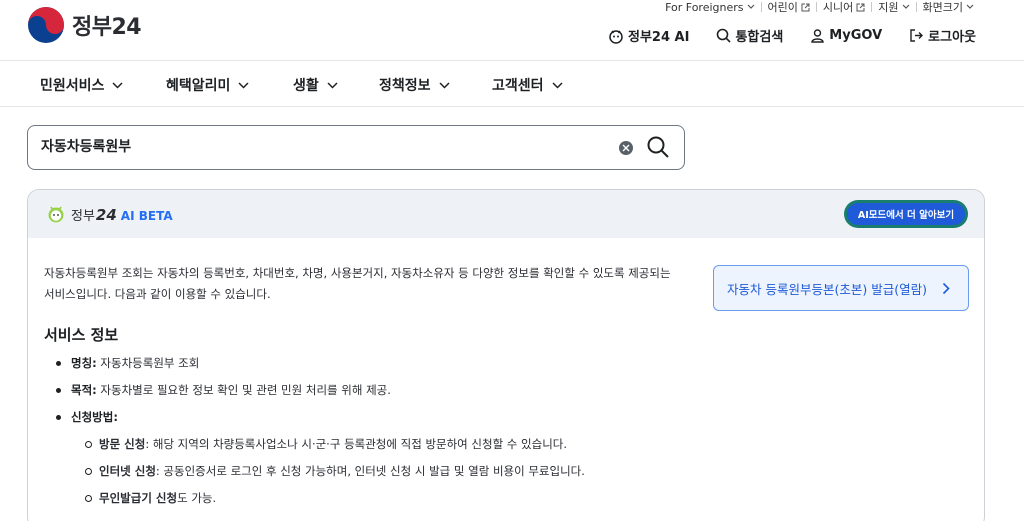 Image resolution: width=1024 pixels, height=521 pixels. I want to click on list-item: 신청방법:, so click(496, 422).